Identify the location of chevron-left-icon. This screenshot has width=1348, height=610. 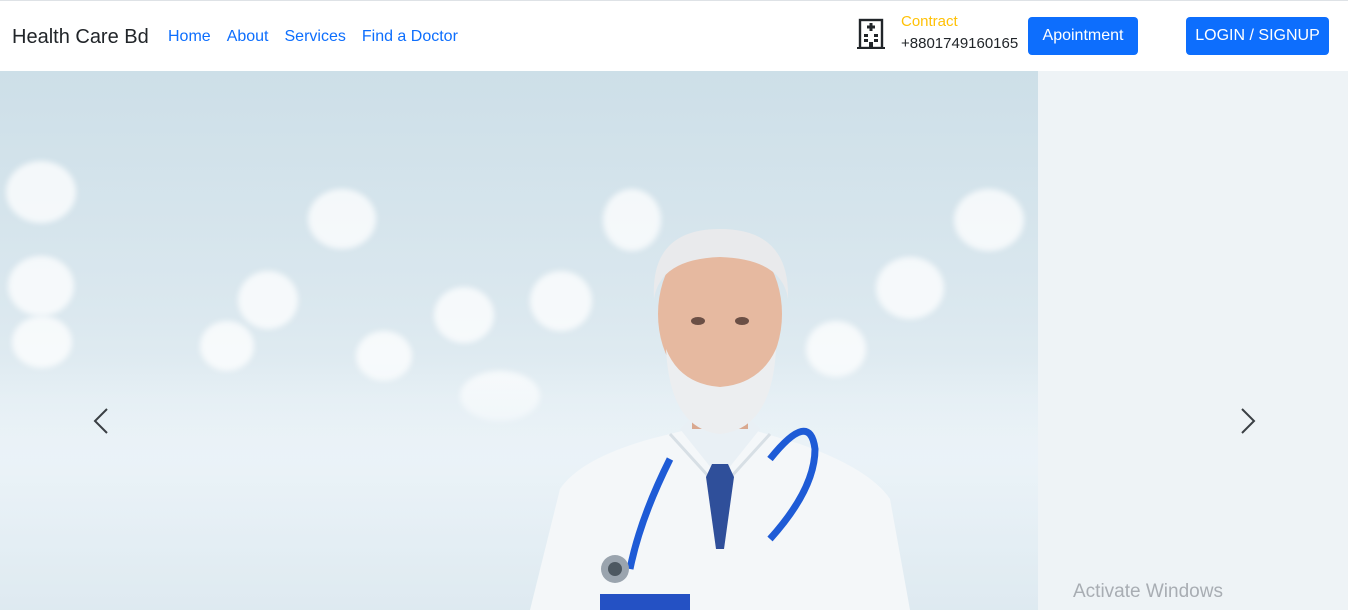
(100, 421).